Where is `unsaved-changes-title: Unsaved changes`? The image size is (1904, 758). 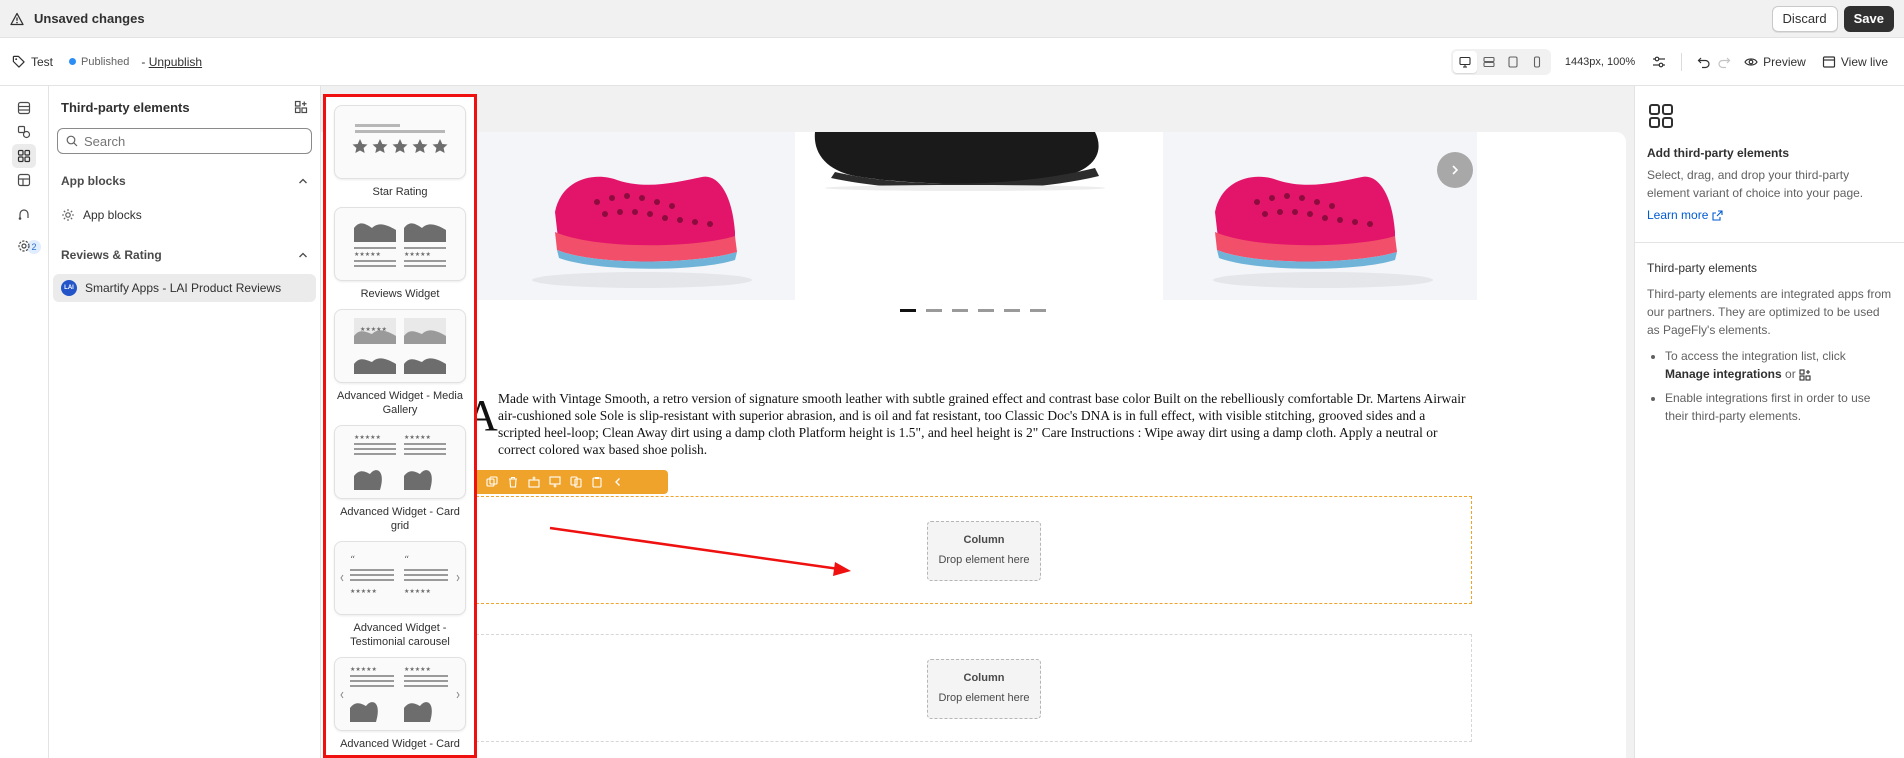 unsaved-changes-title: Unsaved changes is located at coordinates (89, 18).